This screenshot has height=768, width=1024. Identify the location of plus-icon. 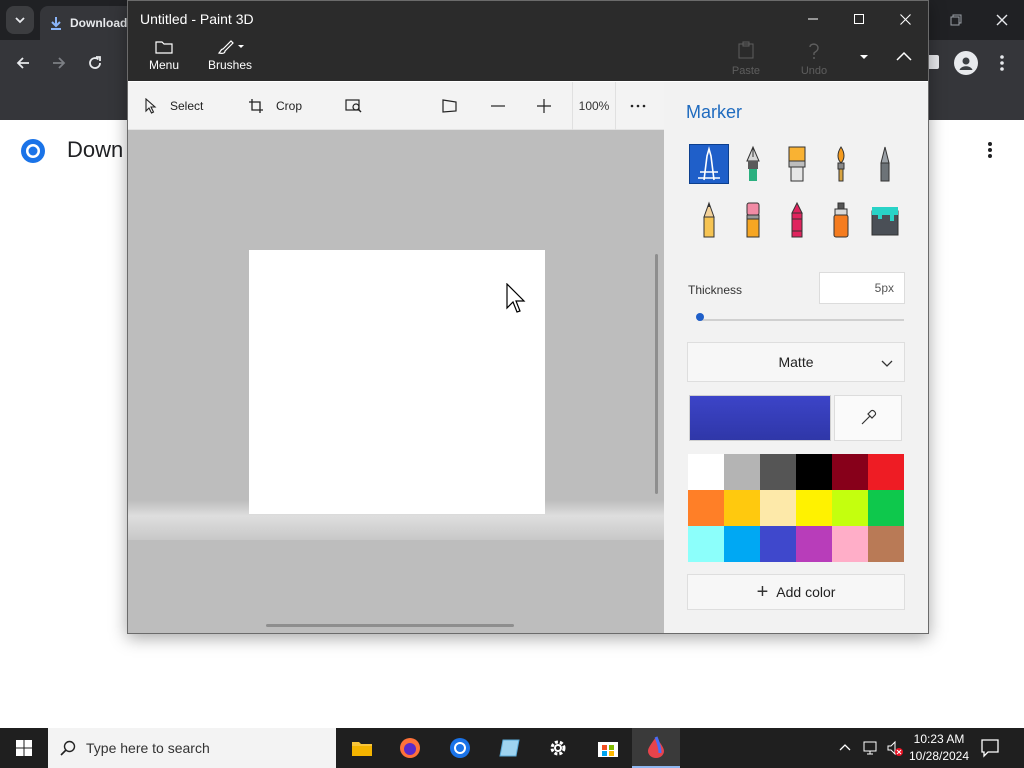
(544, 106).